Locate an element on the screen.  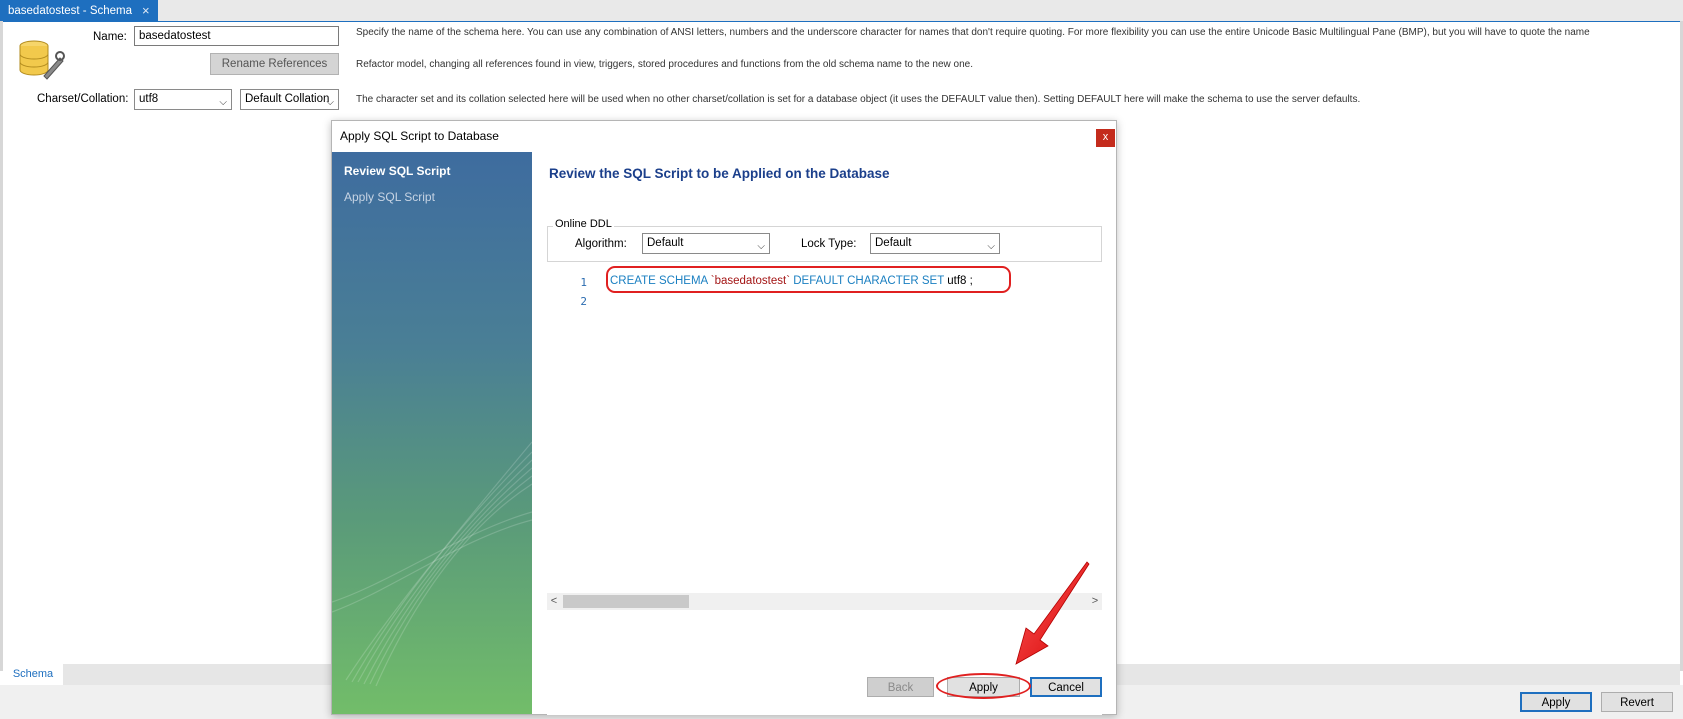
scroll-left-icon: < is located at coordinates (554, 601).